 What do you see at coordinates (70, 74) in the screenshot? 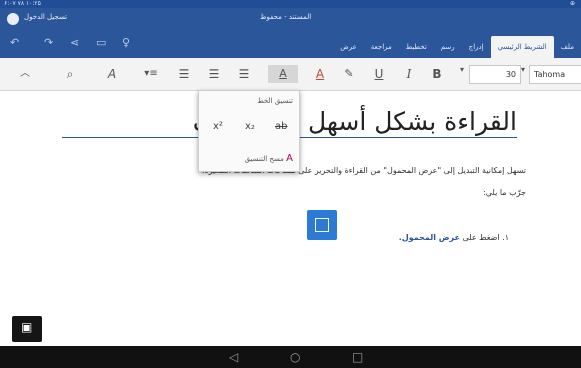
I see `search-icon: ⌕` at bounding box center [70, 74].